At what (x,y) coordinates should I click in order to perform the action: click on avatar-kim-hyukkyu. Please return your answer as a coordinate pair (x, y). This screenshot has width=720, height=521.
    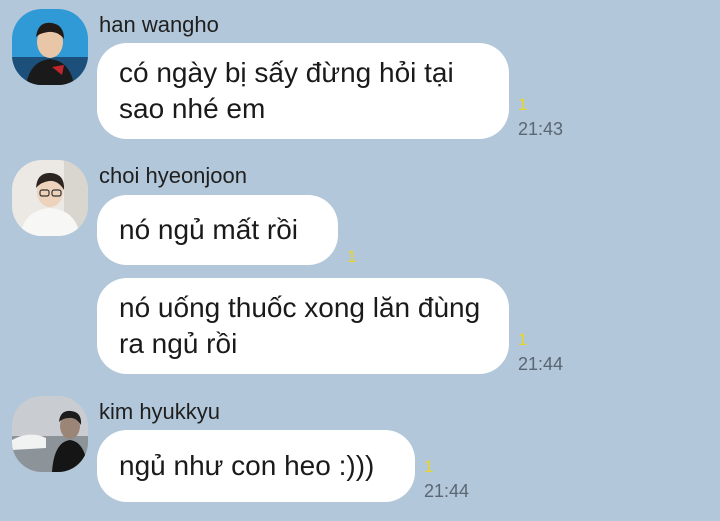
    Looking at the image, I should click on (50, 434).